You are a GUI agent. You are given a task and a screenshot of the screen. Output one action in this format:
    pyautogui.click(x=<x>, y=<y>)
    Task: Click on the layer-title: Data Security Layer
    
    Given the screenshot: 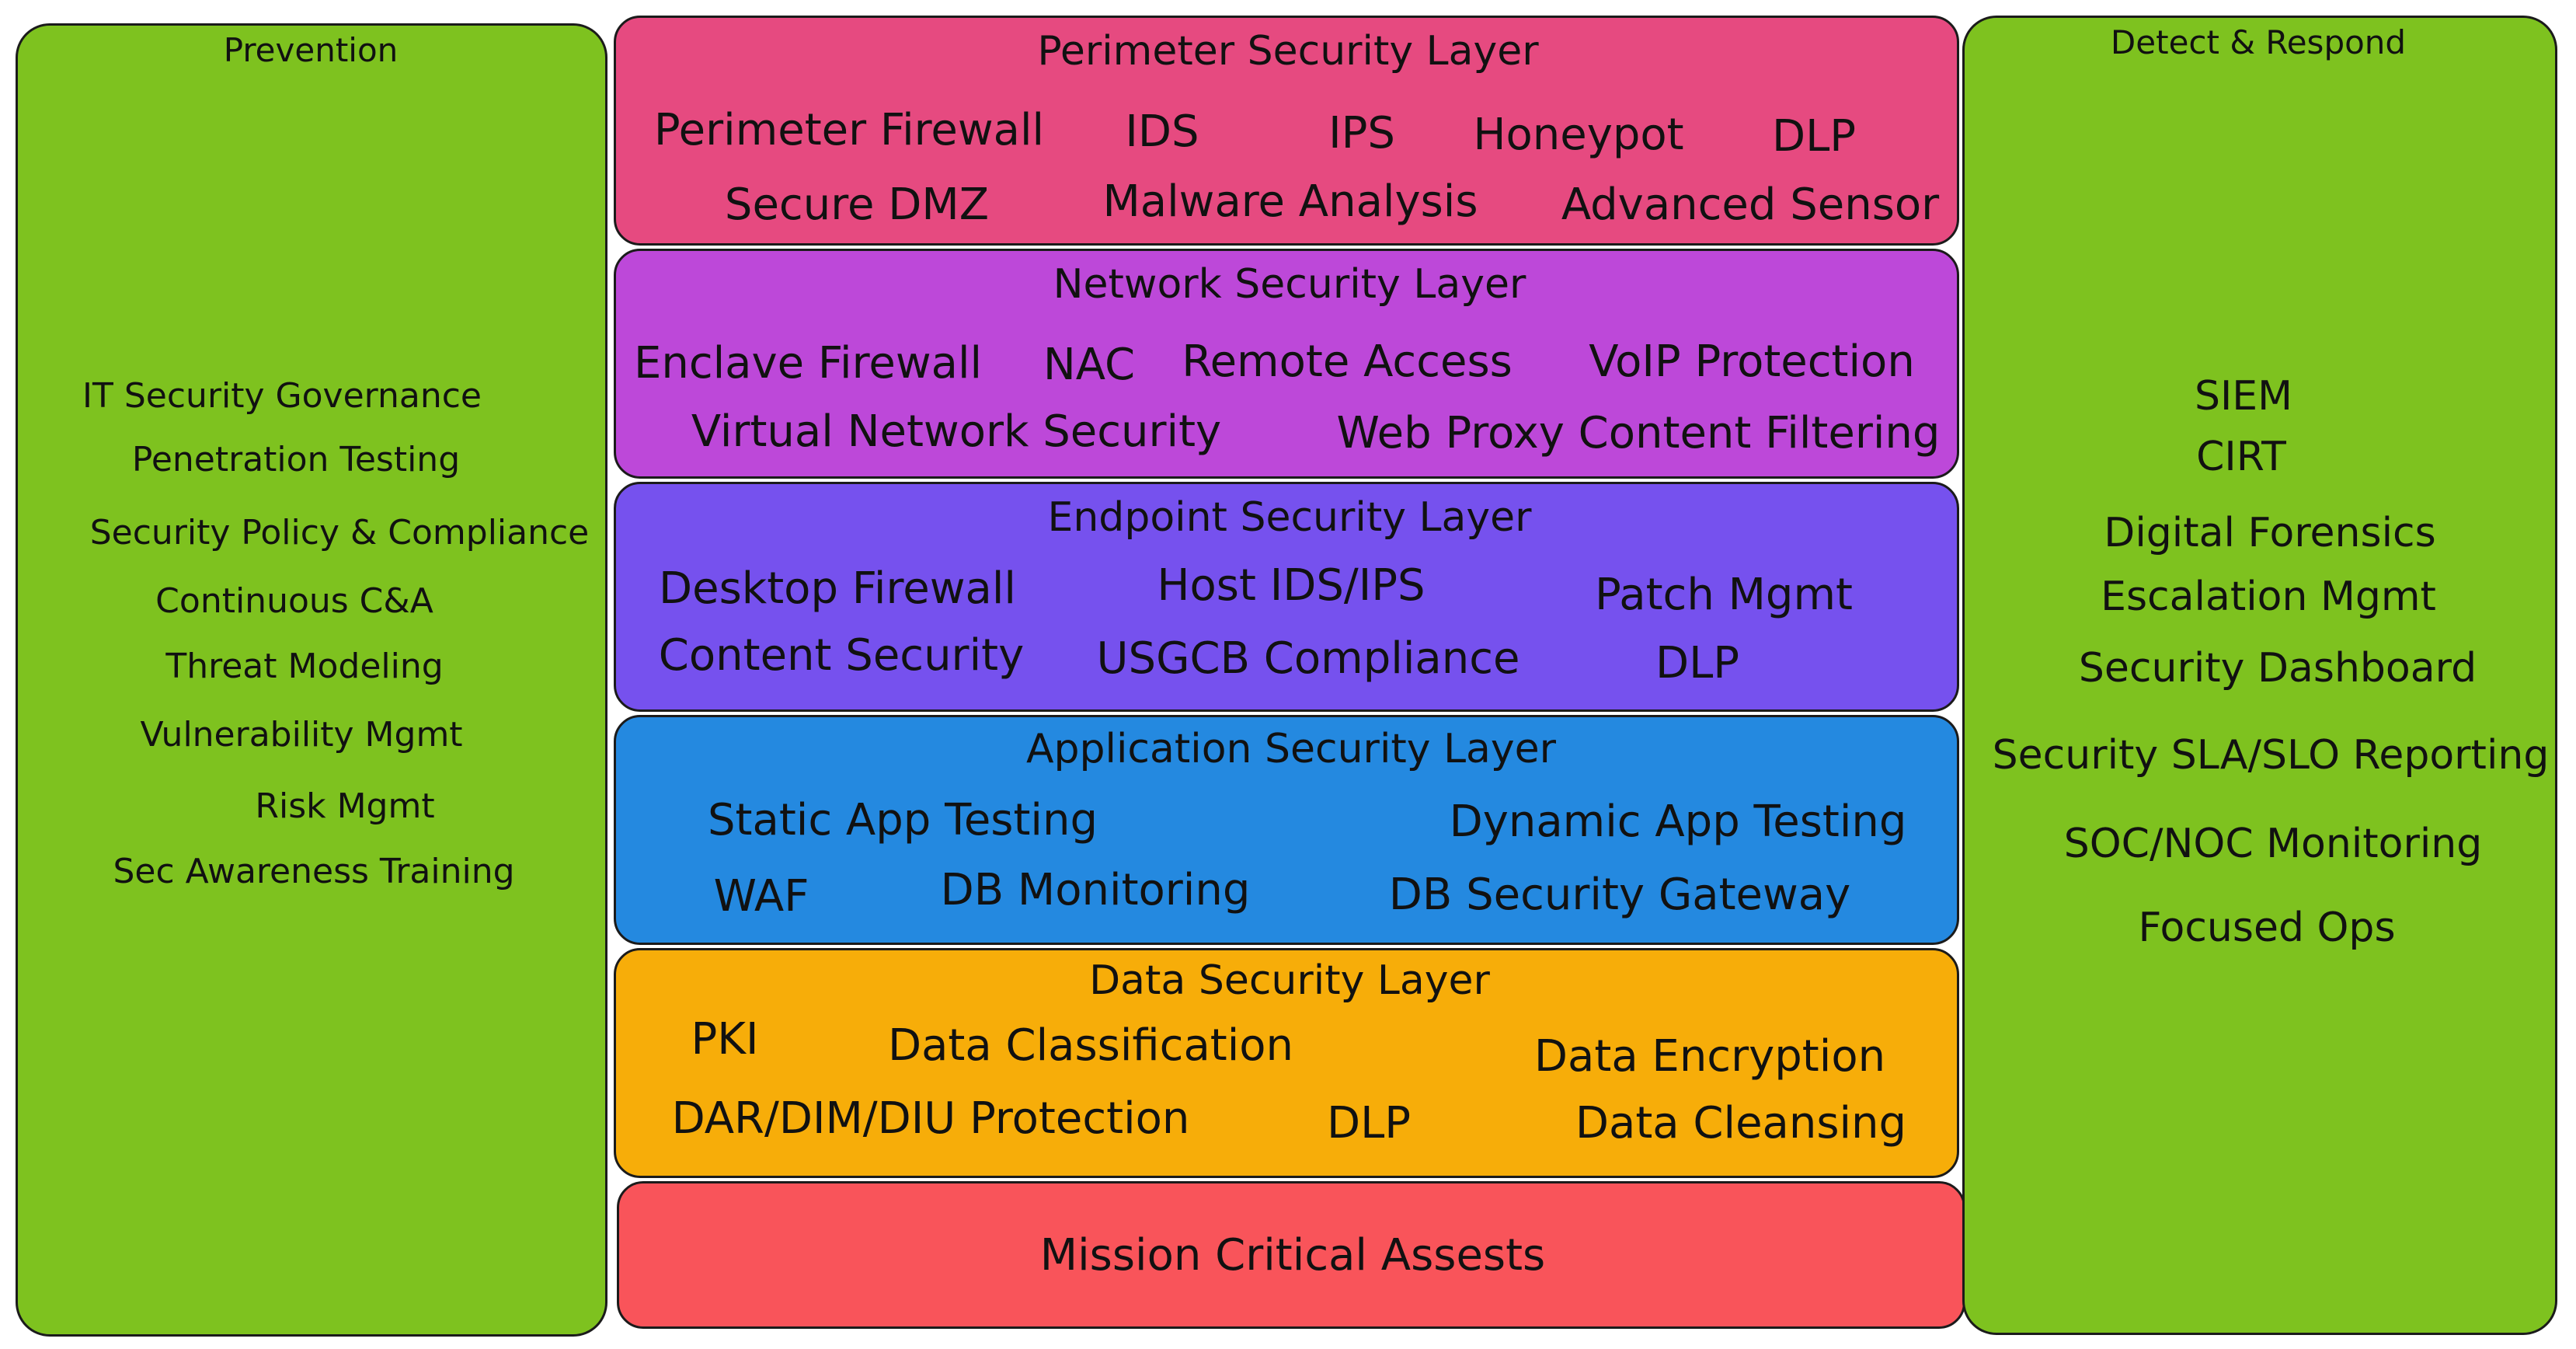 What is the action you would take?
    pyautogui.click(x=1289, y=980)
    